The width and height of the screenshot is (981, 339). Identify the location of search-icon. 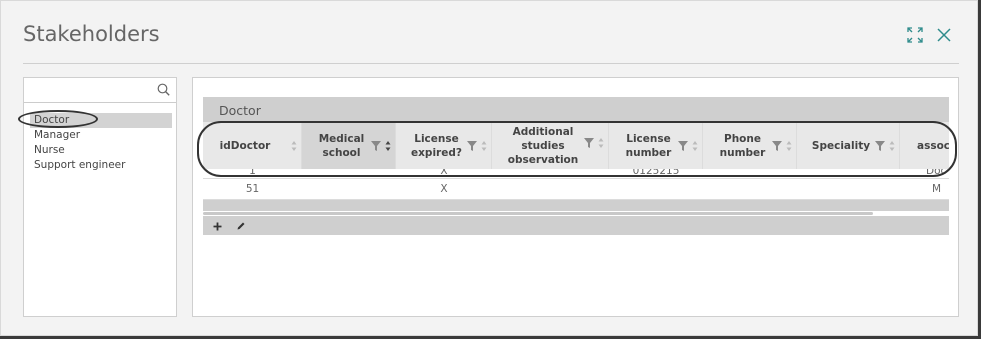
(163, 92).